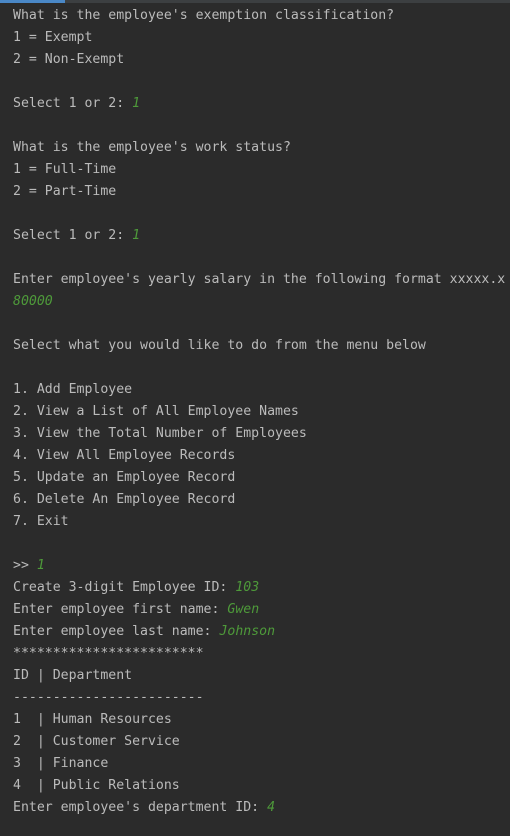 This screenshot has width=510, height=836. I want to click on console-line-text: 5. Update an Employee Record, so click(124, 477).